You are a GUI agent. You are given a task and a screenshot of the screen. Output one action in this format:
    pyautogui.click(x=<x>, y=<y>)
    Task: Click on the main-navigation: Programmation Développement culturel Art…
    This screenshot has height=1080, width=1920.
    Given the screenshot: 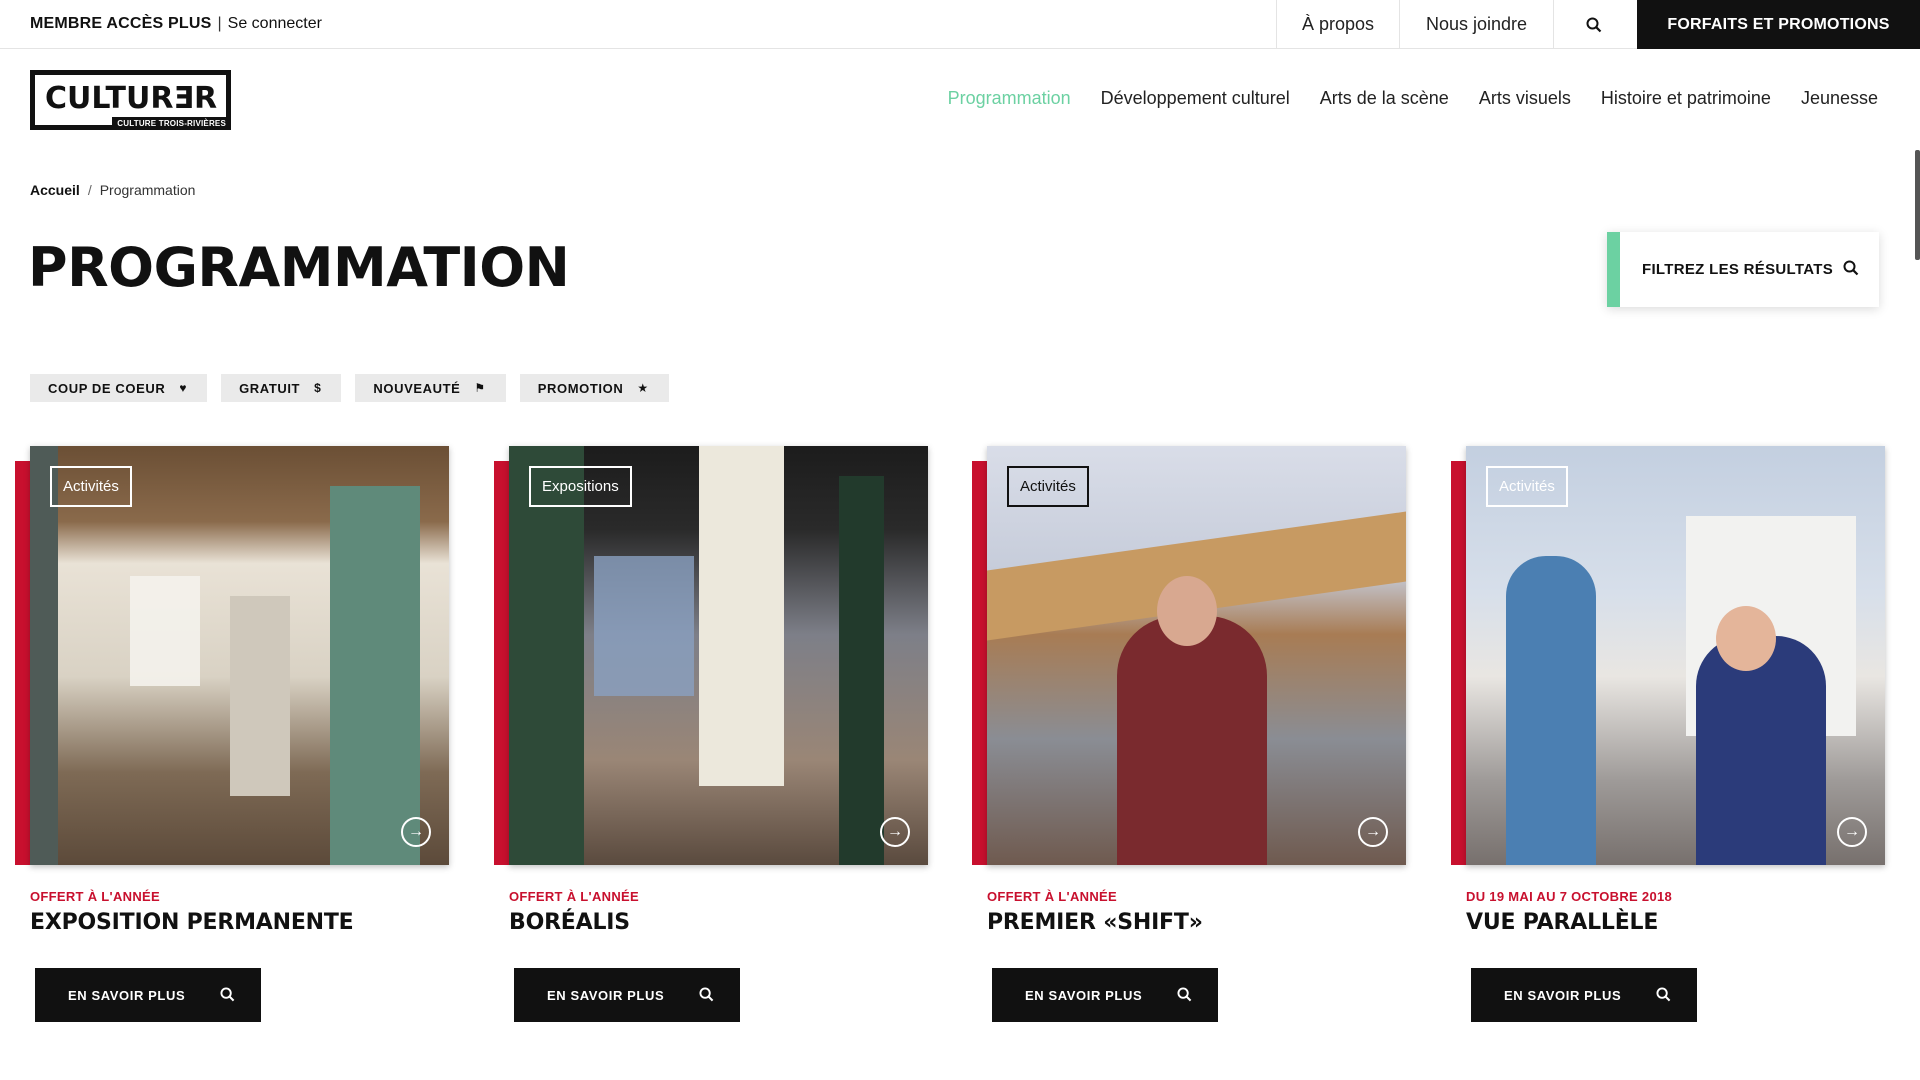 What is the action you would take?
    pyautogui.click(x=1413, y=98)
    